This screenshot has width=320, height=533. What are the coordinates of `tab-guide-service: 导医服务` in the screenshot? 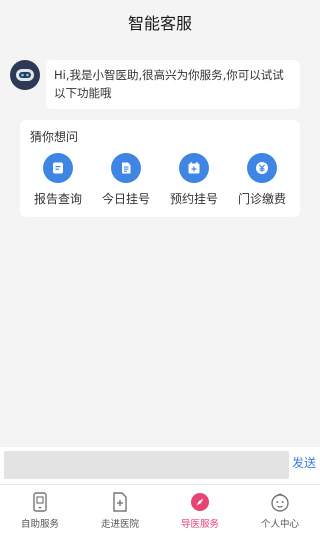 It's located at (200, 509).